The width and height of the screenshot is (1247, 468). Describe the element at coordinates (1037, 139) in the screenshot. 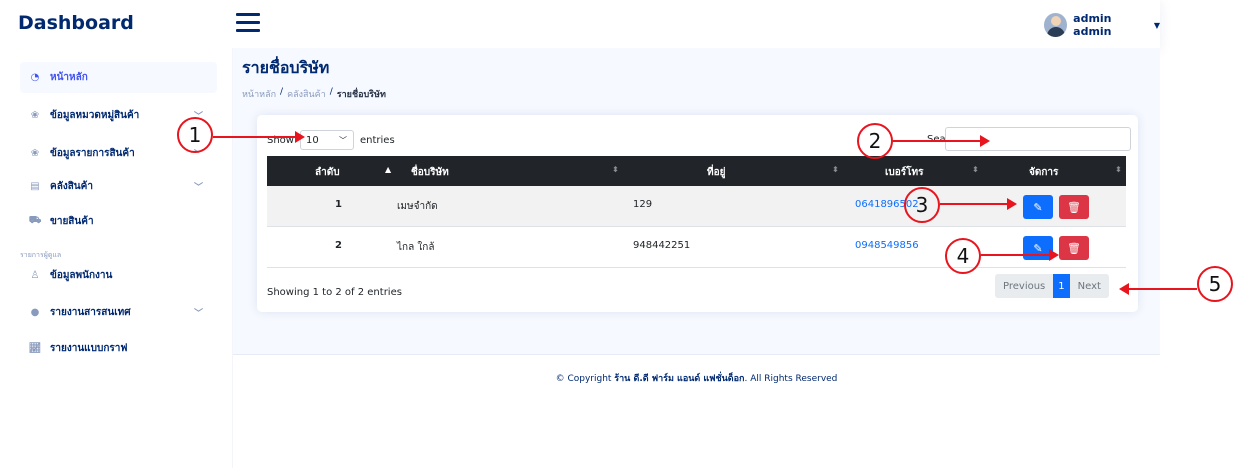

I see `search-input` at that location.